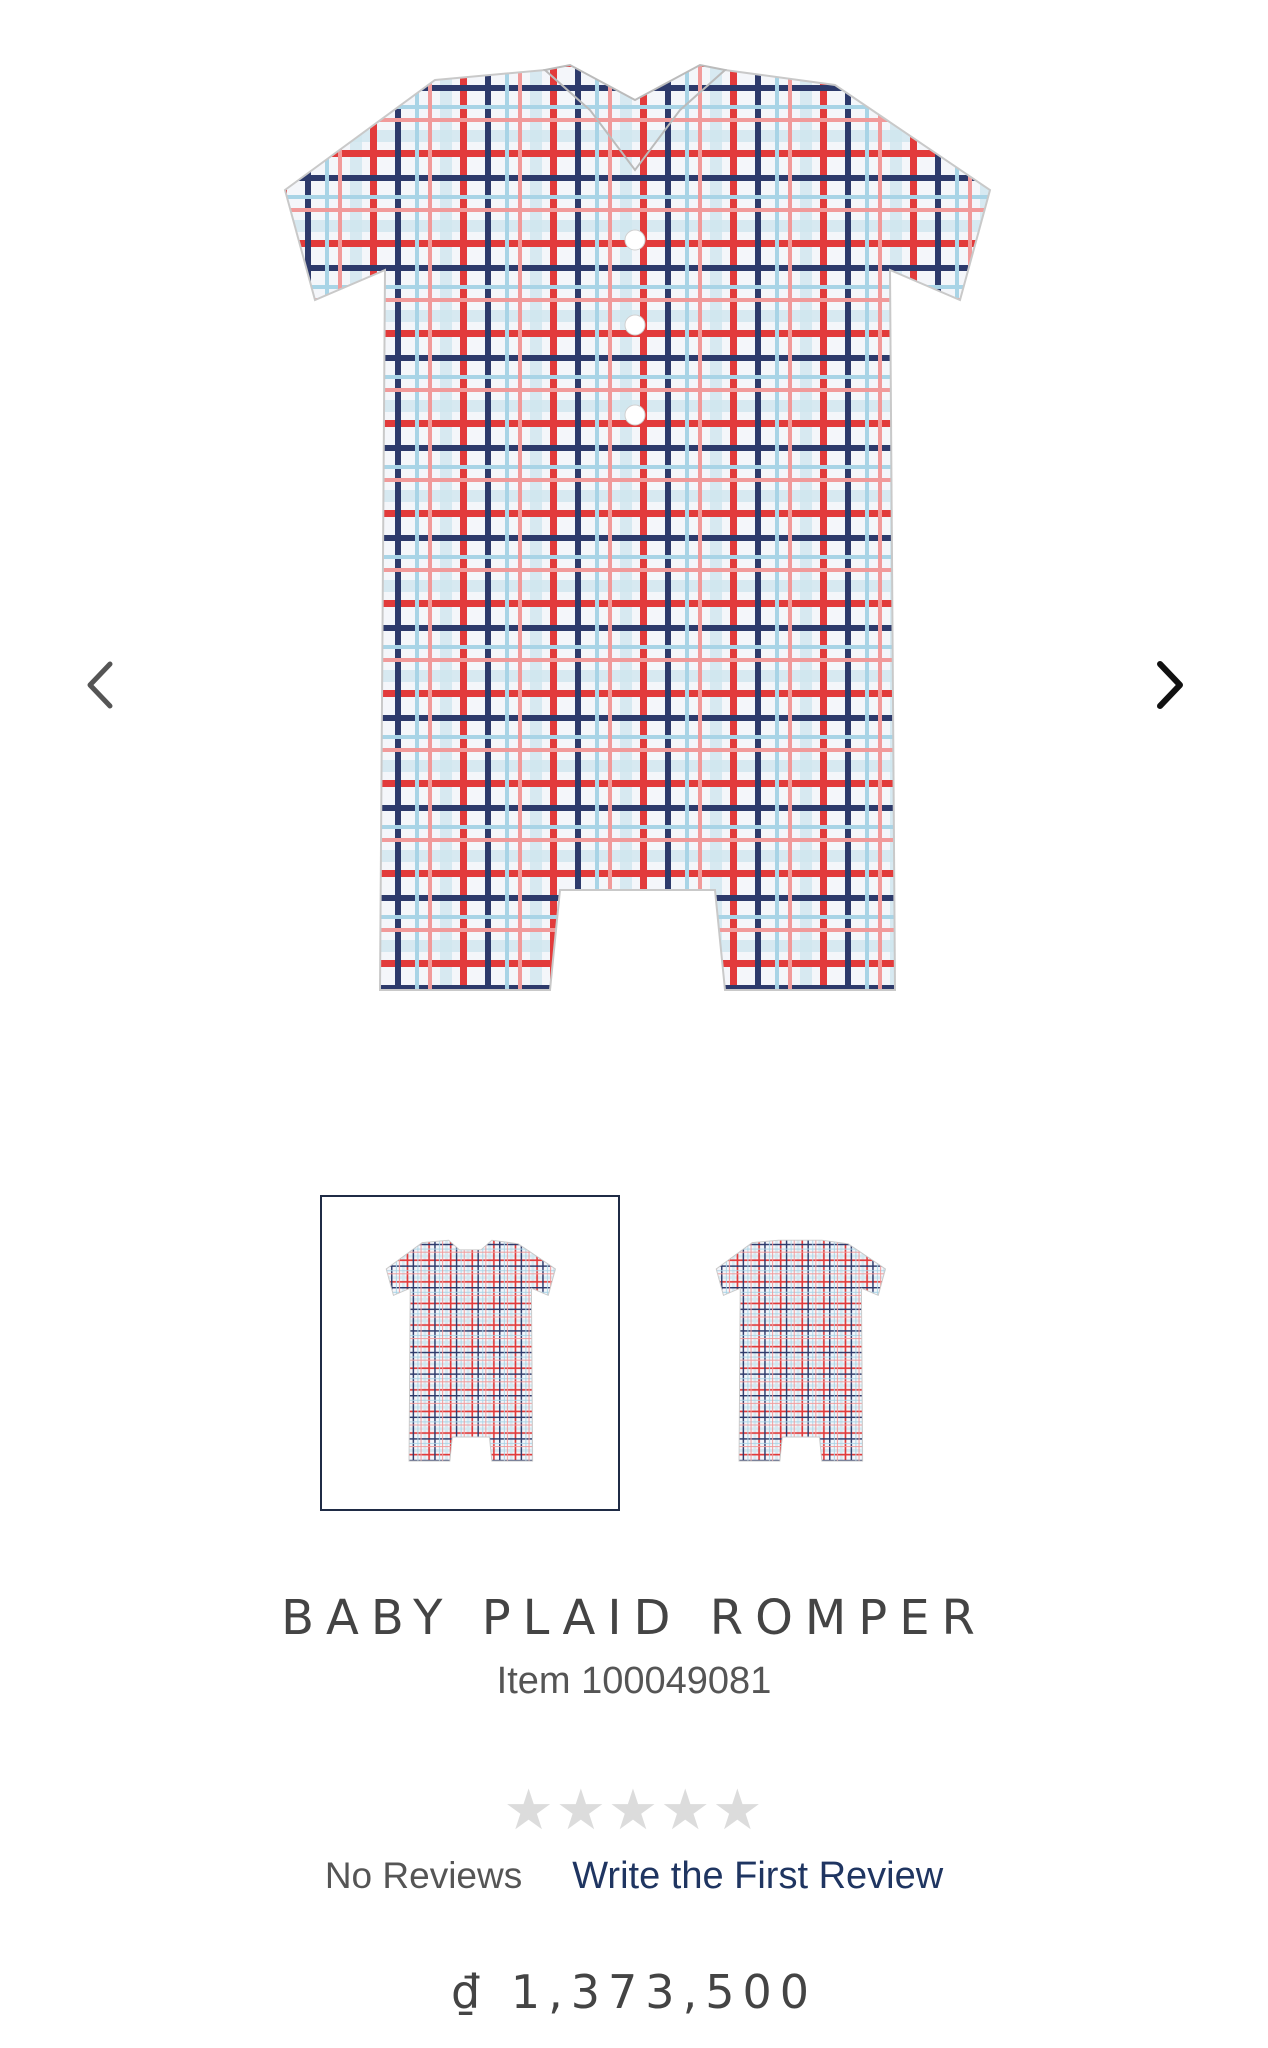 This screenshot has width=1268, height=2048. What do you see at coordinates (800, 1350) in the screenshot?
I see `thumbnail-back-image` at bounding box center [800, 1350].